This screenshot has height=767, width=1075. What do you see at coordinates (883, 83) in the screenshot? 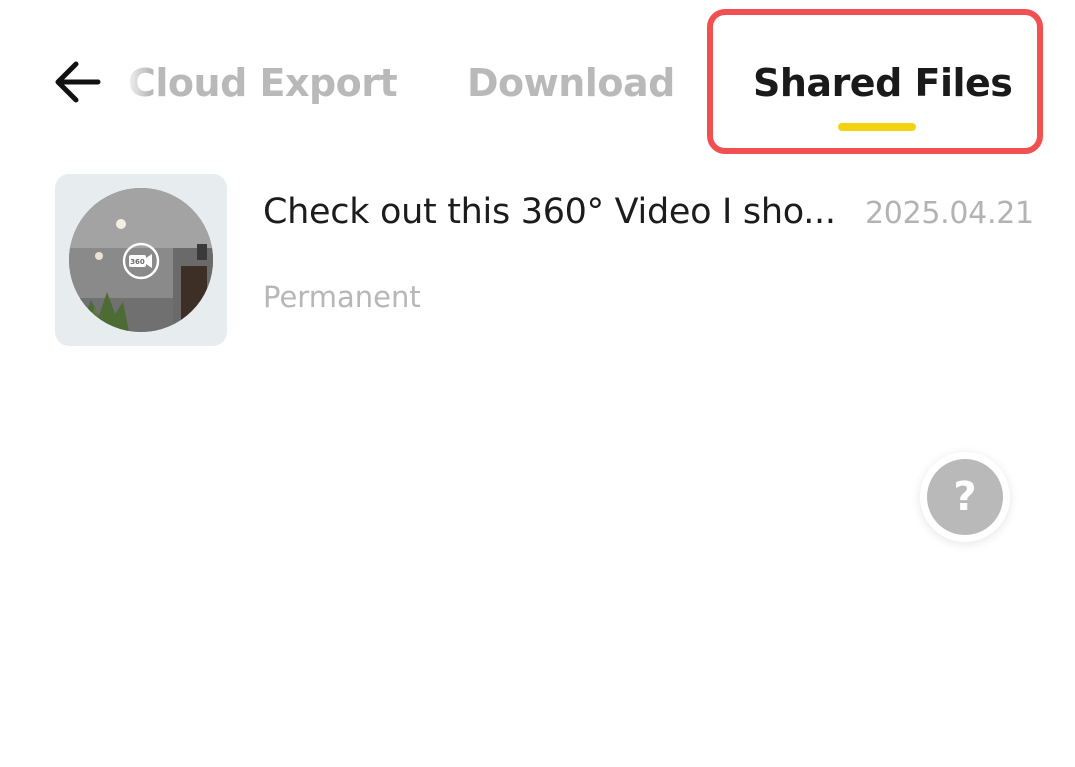
I see `tab-shared-files: Shared Files` at bounding box center [883, 83].